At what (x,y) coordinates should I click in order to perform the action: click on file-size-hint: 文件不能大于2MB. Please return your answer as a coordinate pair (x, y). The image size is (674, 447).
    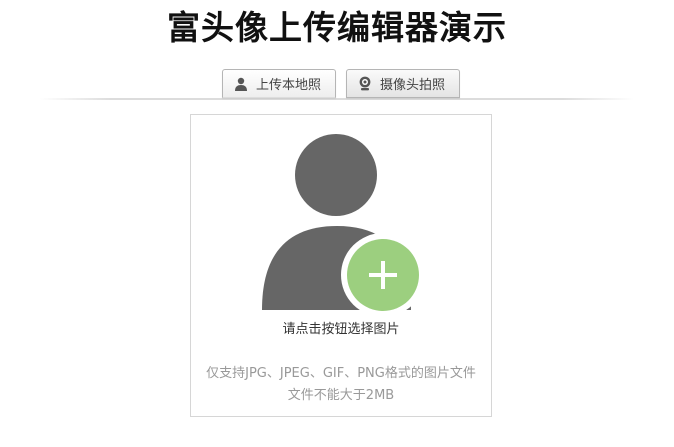
    Looking at the image, I should click on (341, 395).